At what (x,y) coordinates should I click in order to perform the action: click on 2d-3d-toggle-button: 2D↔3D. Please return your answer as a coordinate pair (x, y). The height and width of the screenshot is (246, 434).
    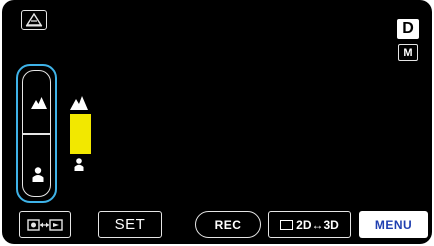
    Looking at the image, I should click on (309, 224).